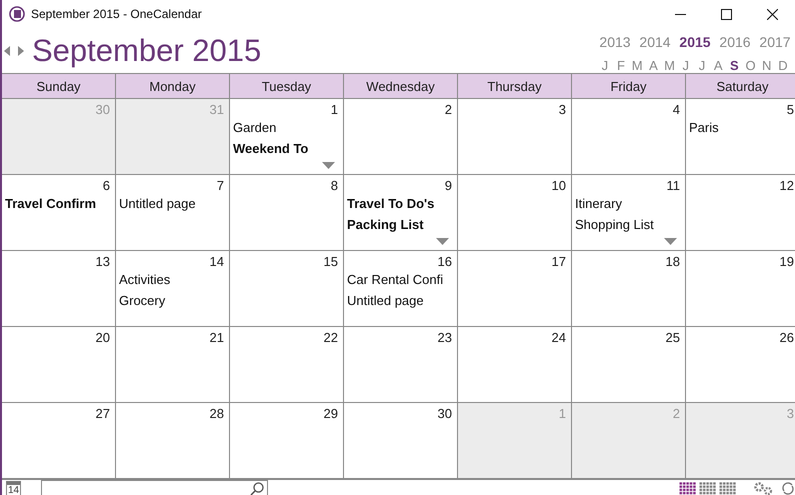 The image size is (795, 495). Describe the element at coordinates (154, 487) in the screenshot. I see `search-field` at that location.